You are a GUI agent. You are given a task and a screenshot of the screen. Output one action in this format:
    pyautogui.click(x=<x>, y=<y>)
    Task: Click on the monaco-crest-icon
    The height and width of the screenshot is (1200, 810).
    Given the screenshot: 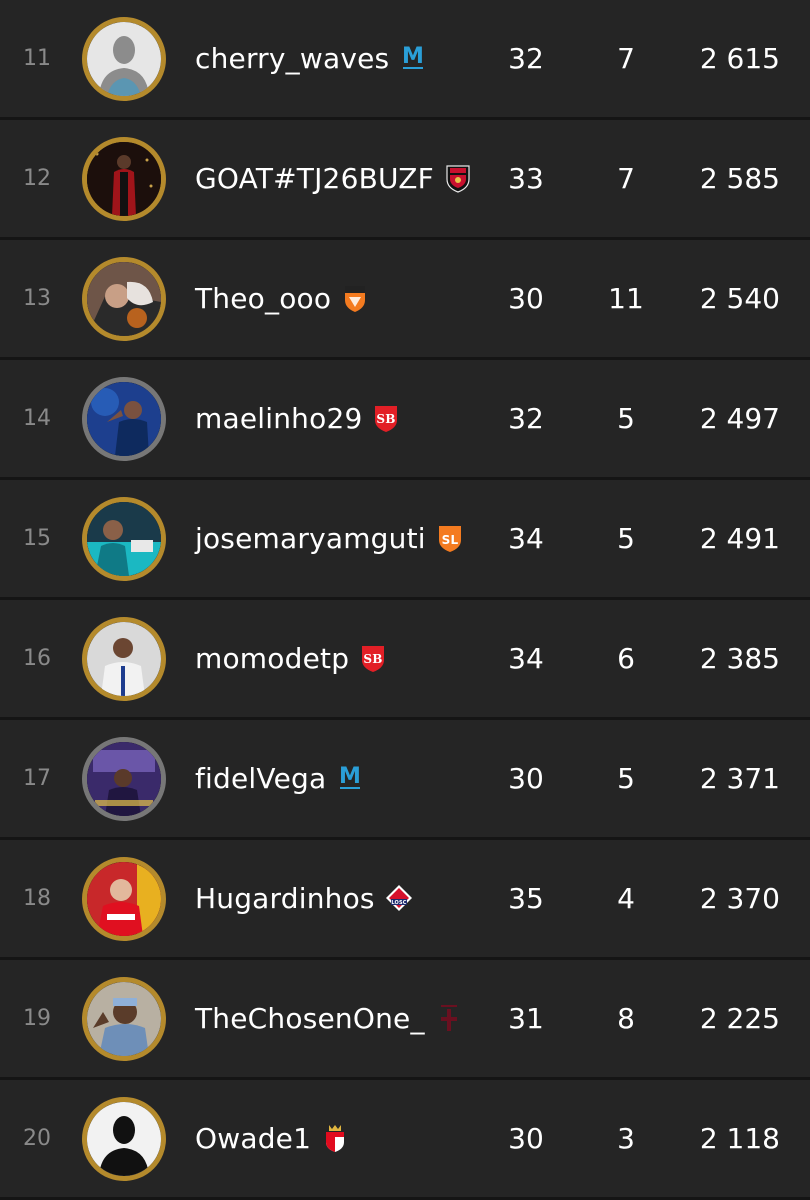 What is the action you would take?
    pyautogui.click(x=335, y=1138)
    